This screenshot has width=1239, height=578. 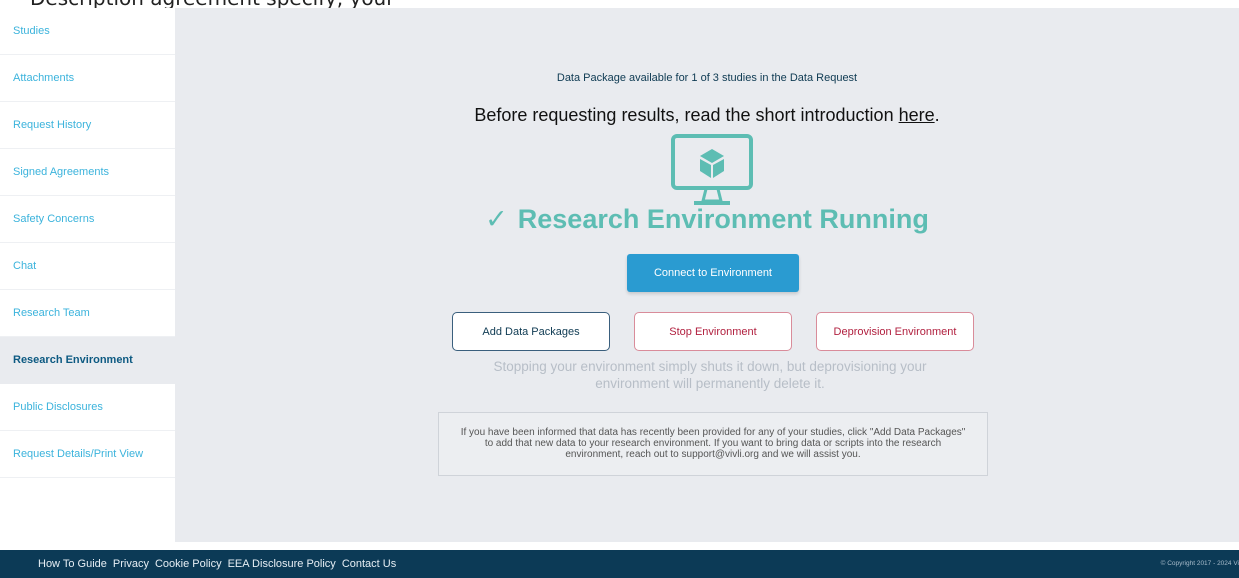 I want to click on footer-link-cookie-policy: Cookie Policy, so click(x=188, y=564).